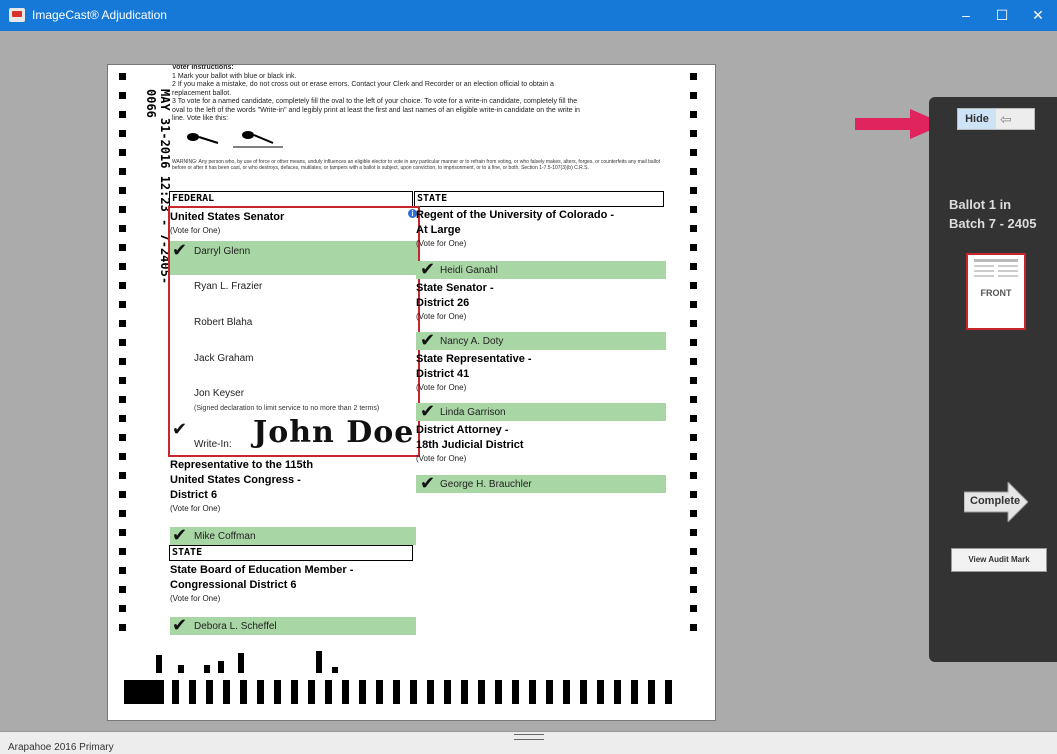 This screenshot has width=1057, height=754. What do you see at coordinates (441, 387) in the screenshot?
I see `state-rep-vote-for: (Vote for One)` at bounding box center [441, 387].